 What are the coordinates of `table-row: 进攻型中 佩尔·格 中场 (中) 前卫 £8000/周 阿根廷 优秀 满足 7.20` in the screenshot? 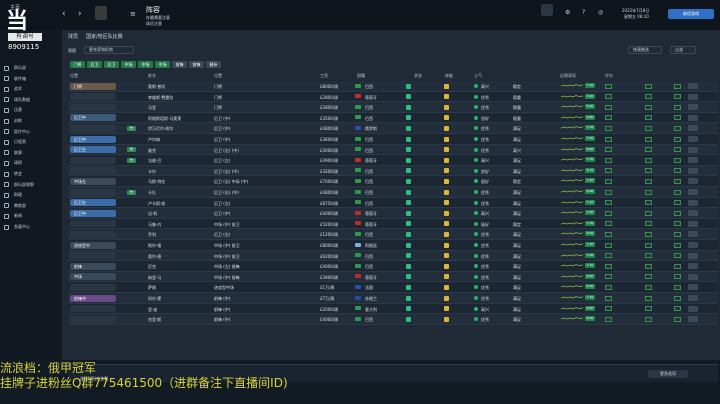 It's located at (393, 245).